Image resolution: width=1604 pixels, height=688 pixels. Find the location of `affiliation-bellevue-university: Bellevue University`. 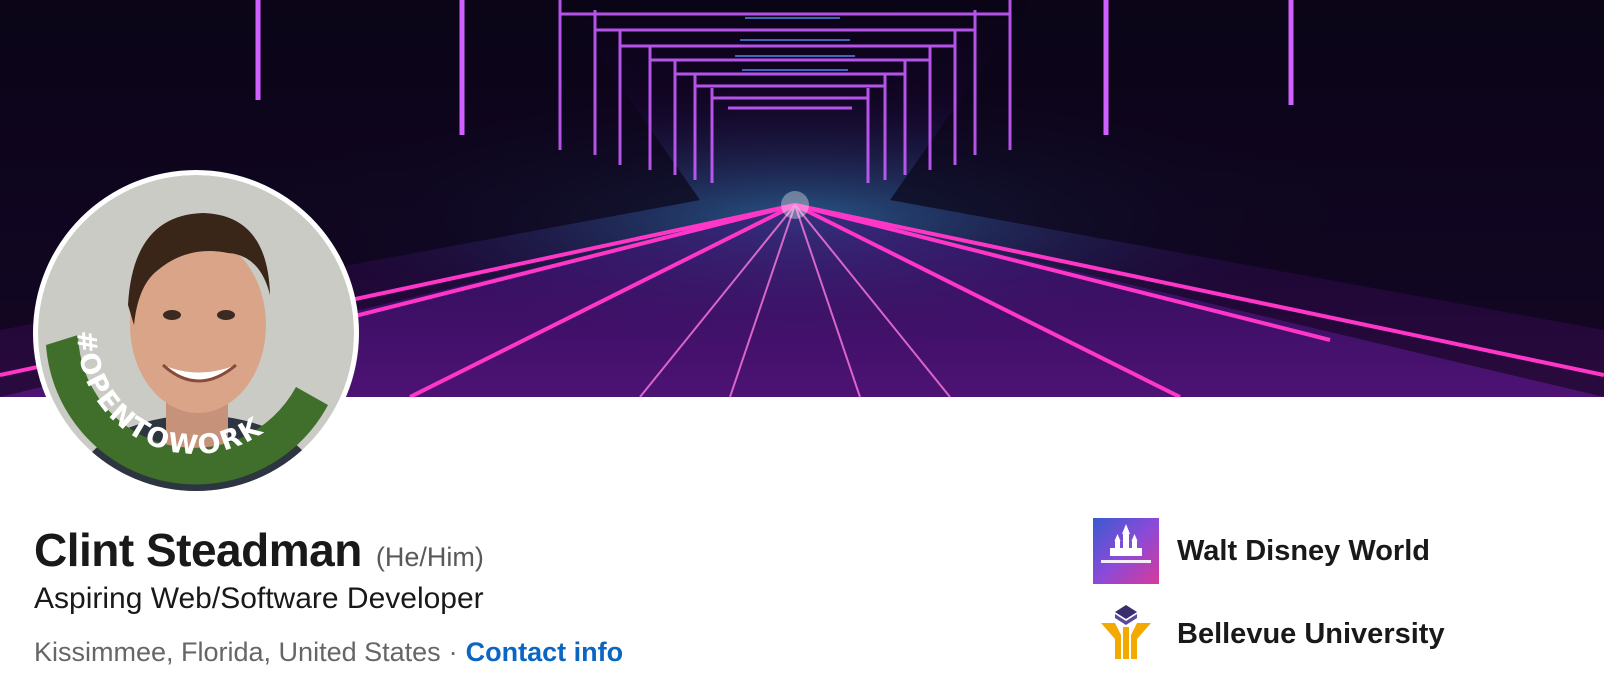

affiliation-bellevue-university: Bellevue University is located at coordinates (1269, 634).